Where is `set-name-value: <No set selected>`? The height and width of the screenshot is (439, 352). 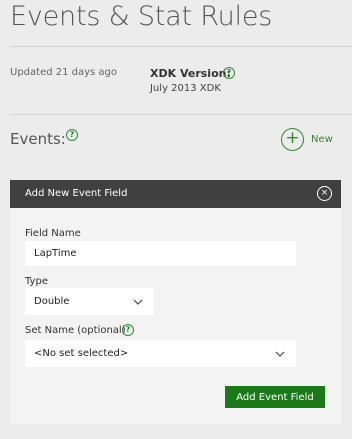
set-name-value: <No set selected> is located at coordinates (81, 353).